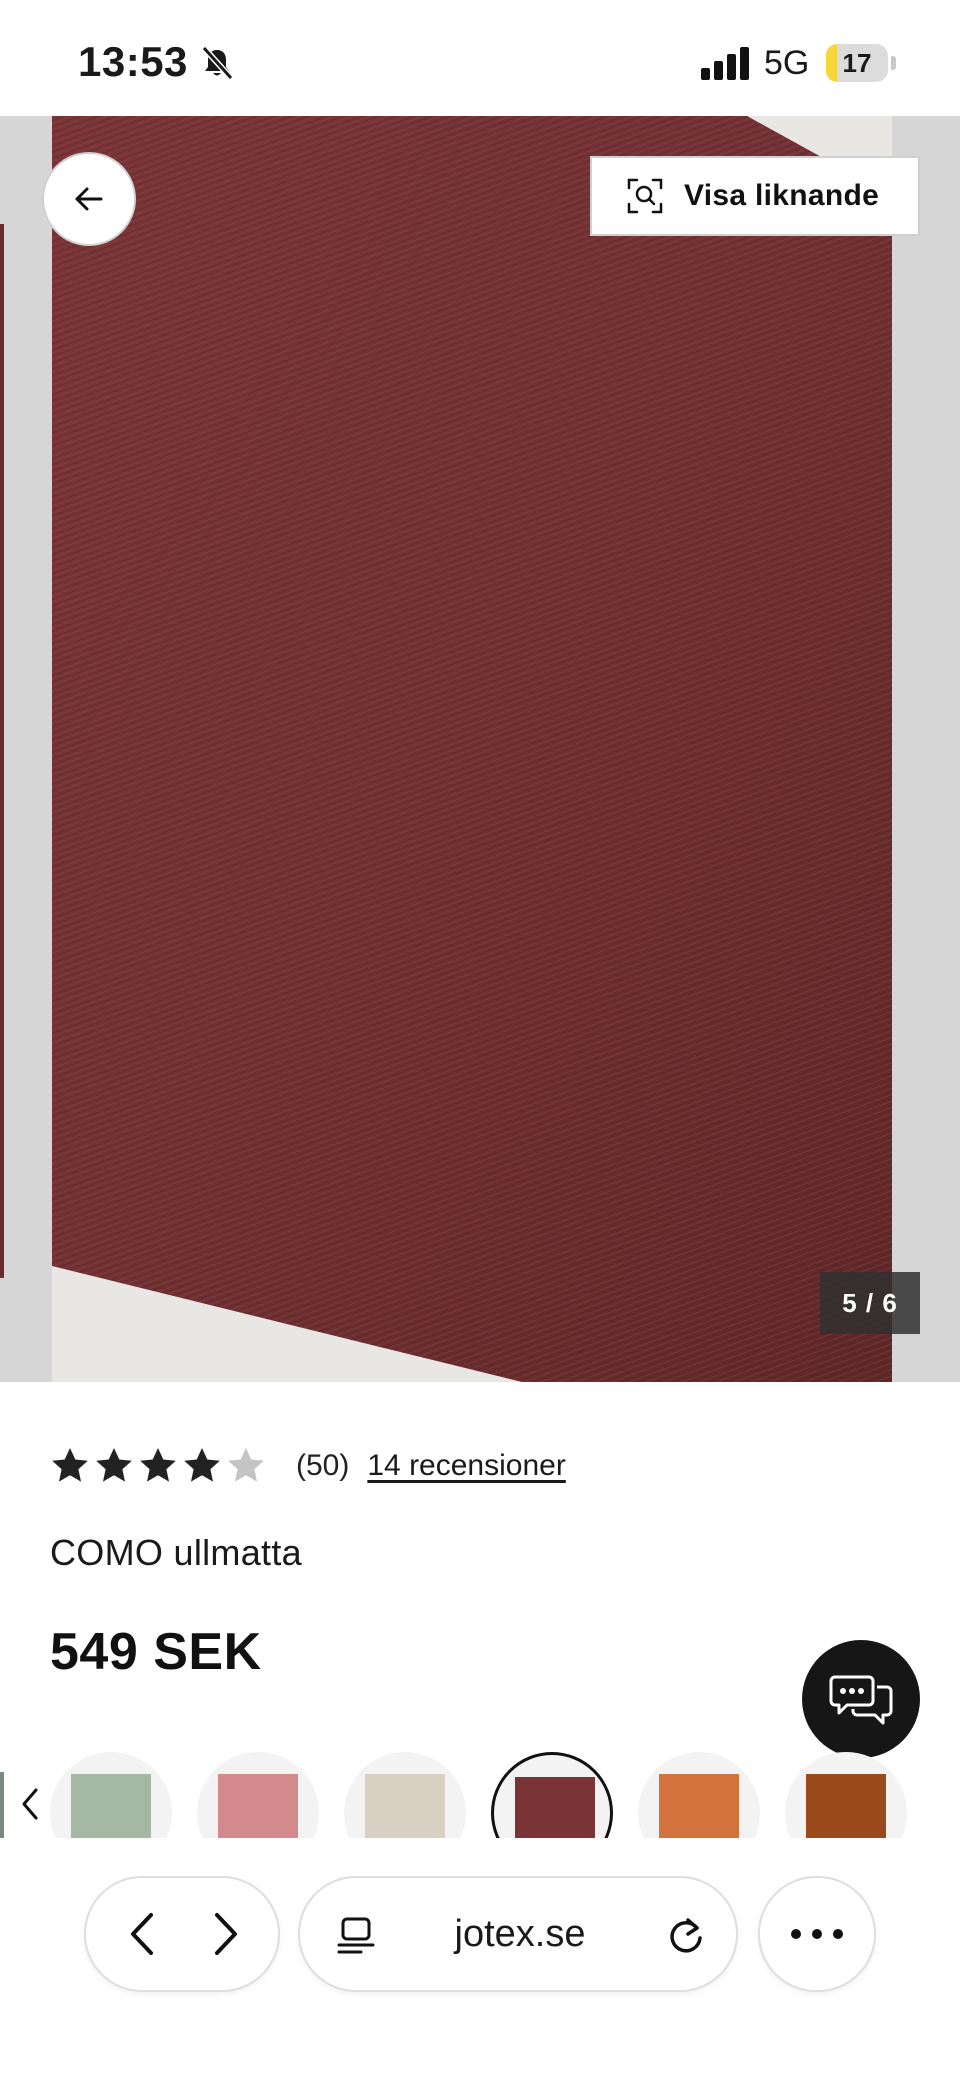 The height and width of the screenshot is (2078, 960). Describe the element at coordinates (182, 1934) in the screenshot. I see `navigation-pill` at that location.